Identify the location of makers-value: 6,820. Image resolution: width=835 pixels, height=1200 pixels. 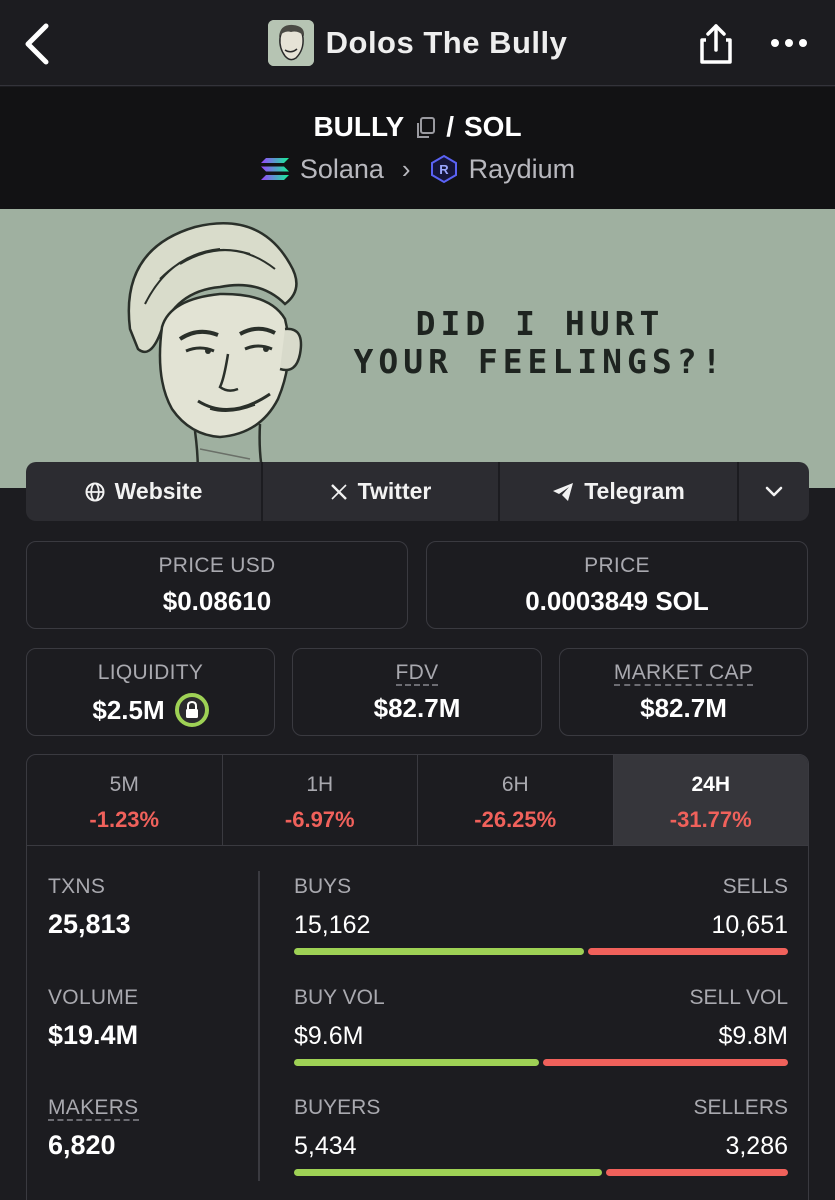
(82, 1145).